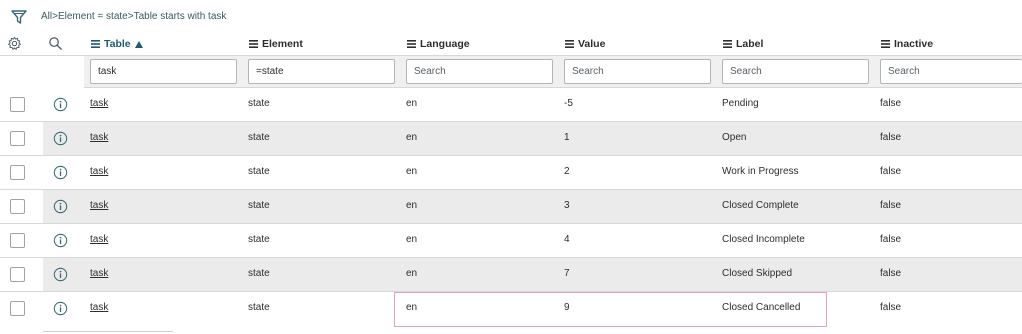  I want to click on breadcrumb-item-all: All, so click(46, 16).